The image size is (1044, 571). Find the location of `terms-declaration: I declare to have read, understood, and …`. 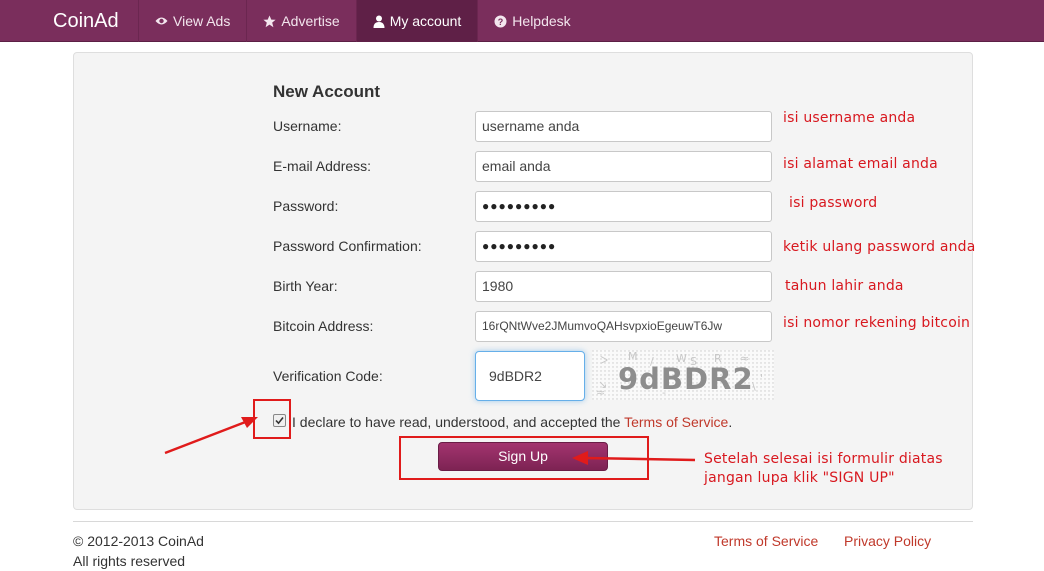

terms-declaration: I declare to have read, understood, and … is located at coordinates (512, 422).